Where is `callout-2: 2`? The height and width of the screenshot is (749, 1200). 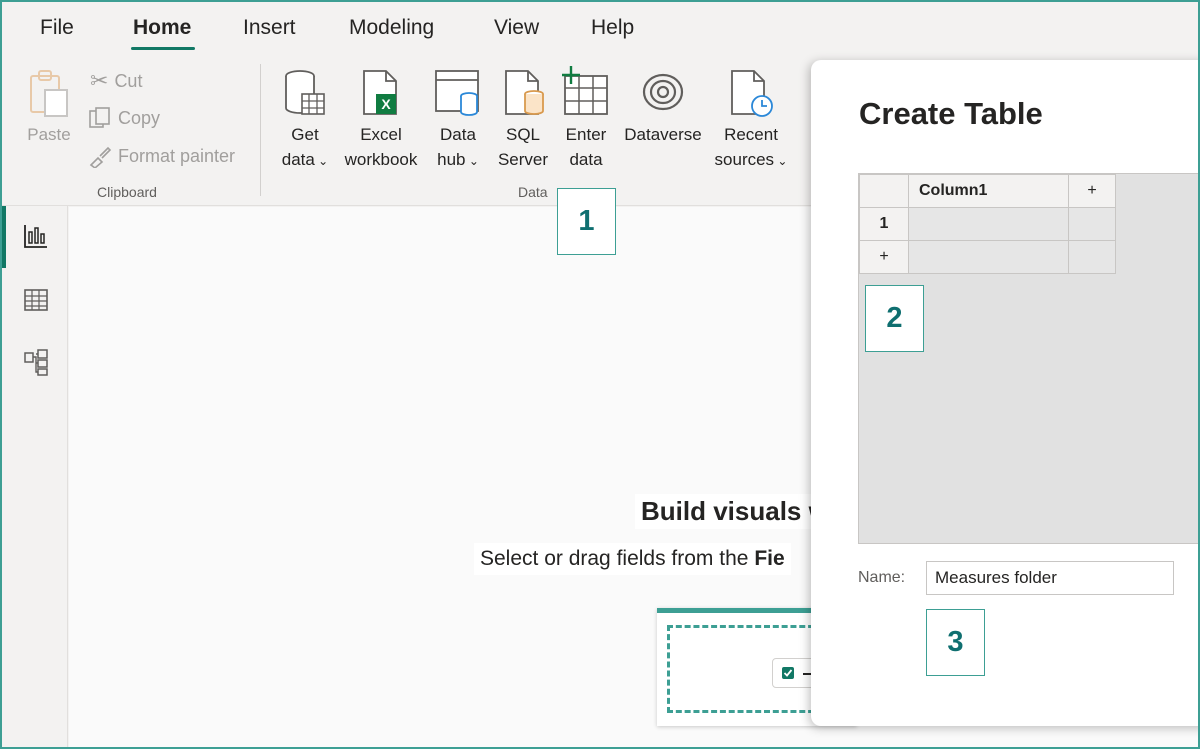 callout-2: 2 is located at coordinates (894, 318).